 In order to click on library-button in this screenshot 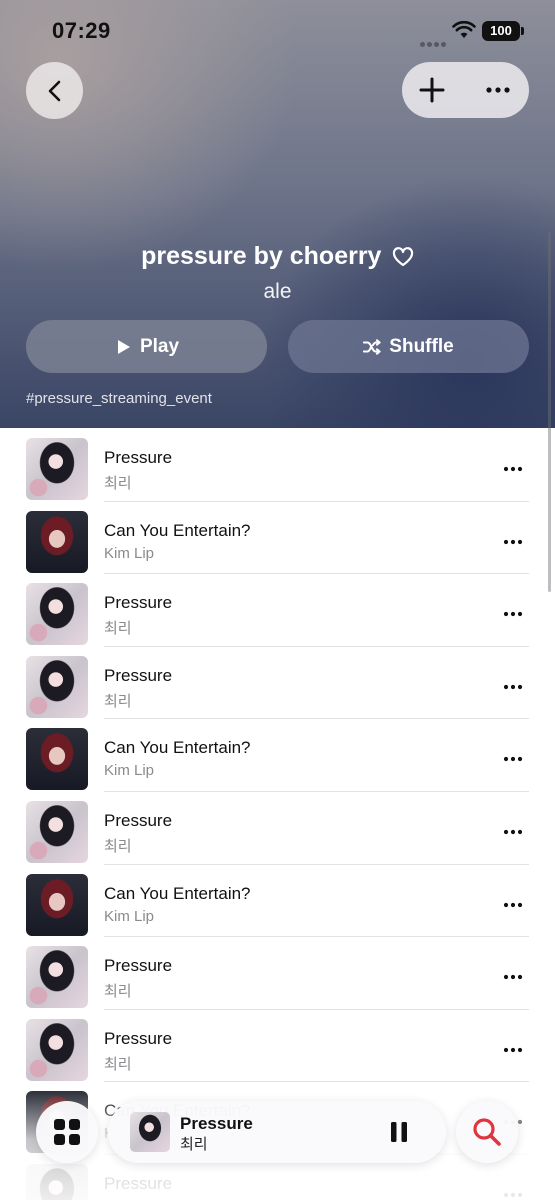, I will do `click(67, 1132)`.